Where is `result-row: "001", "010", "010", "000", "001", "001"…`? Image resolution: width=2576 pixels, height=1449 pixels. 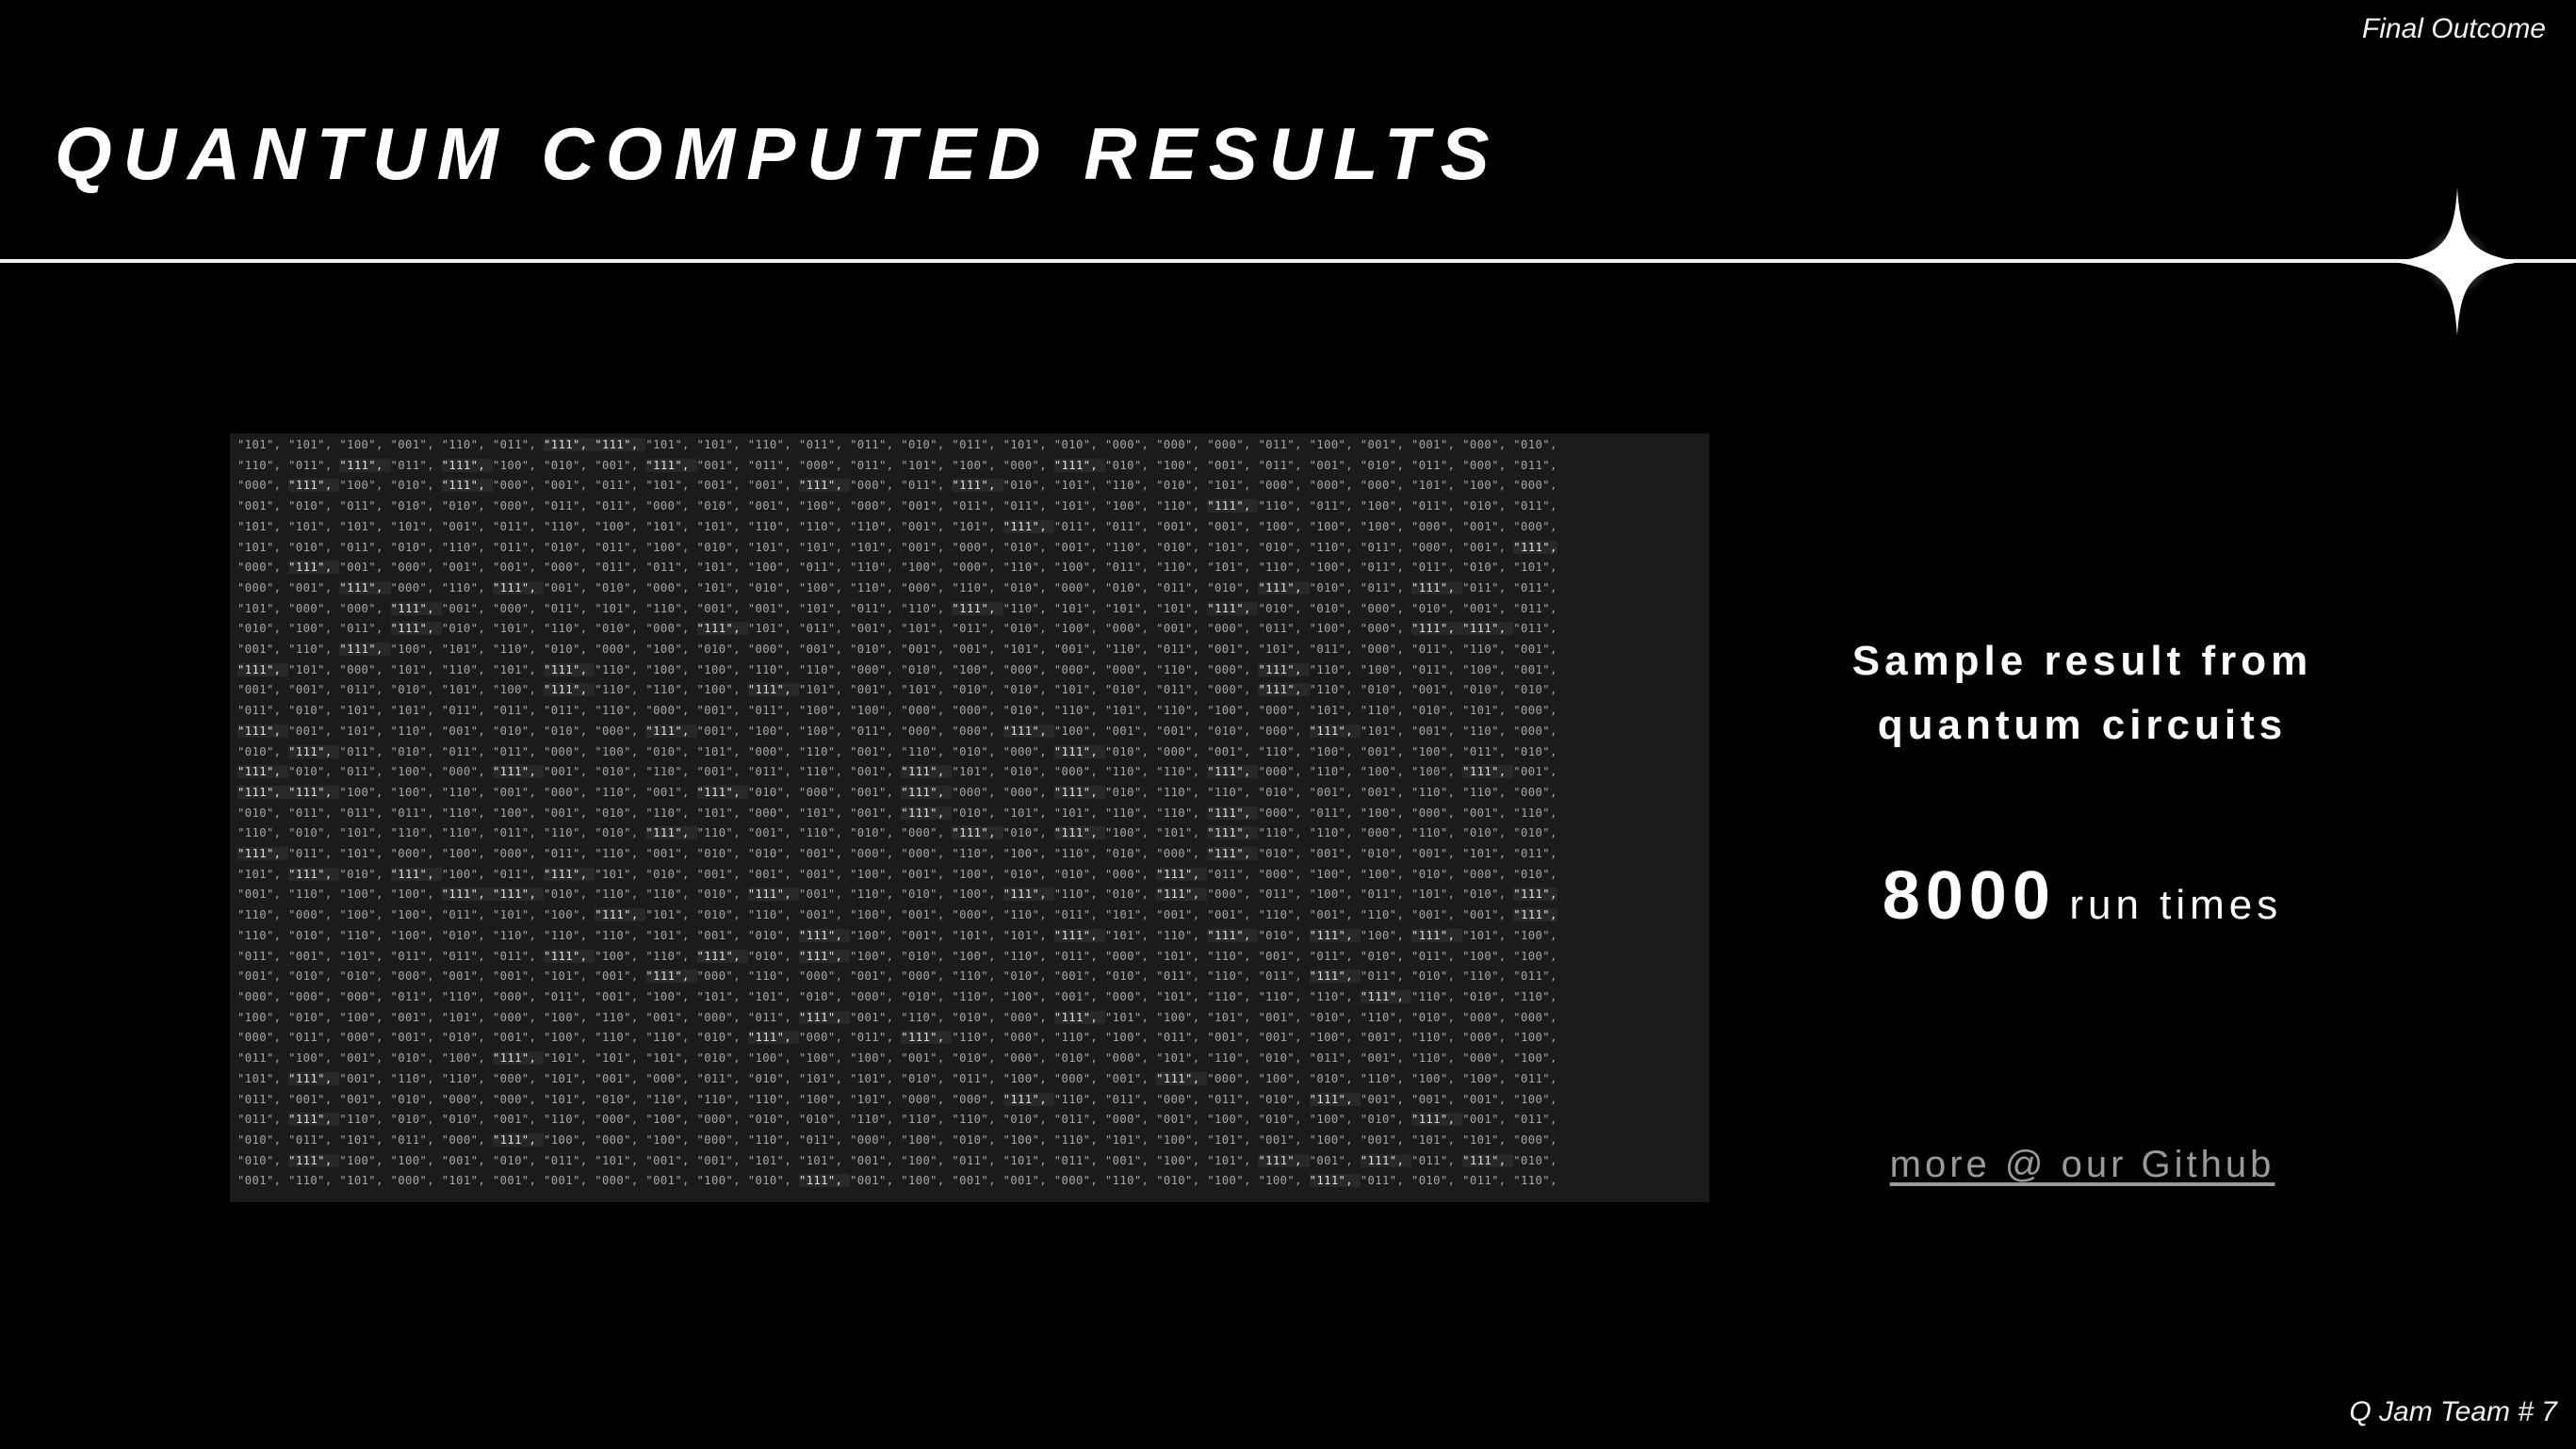
result-row: "001", "010", "010", "000", "001", "001"… is located at coordinates (969, 977).